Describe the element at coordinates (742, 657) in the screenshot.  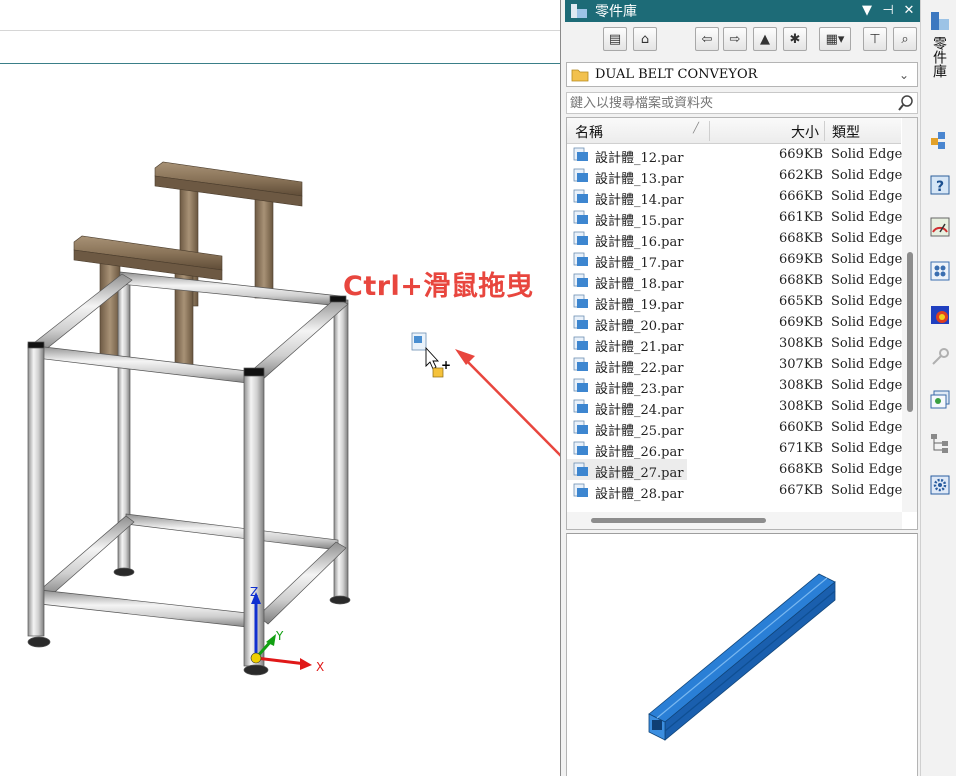
I see `preview-part-image` at that location.